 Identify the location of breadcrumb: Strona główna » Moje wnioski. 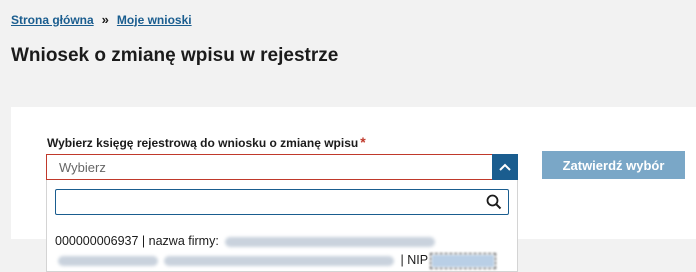
(101, 19).